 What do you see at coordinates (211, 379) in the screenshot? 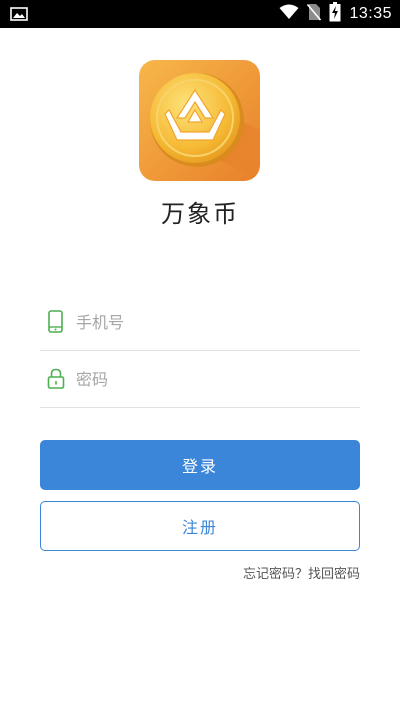
I see `password-input` at bounding box center [211, 379].